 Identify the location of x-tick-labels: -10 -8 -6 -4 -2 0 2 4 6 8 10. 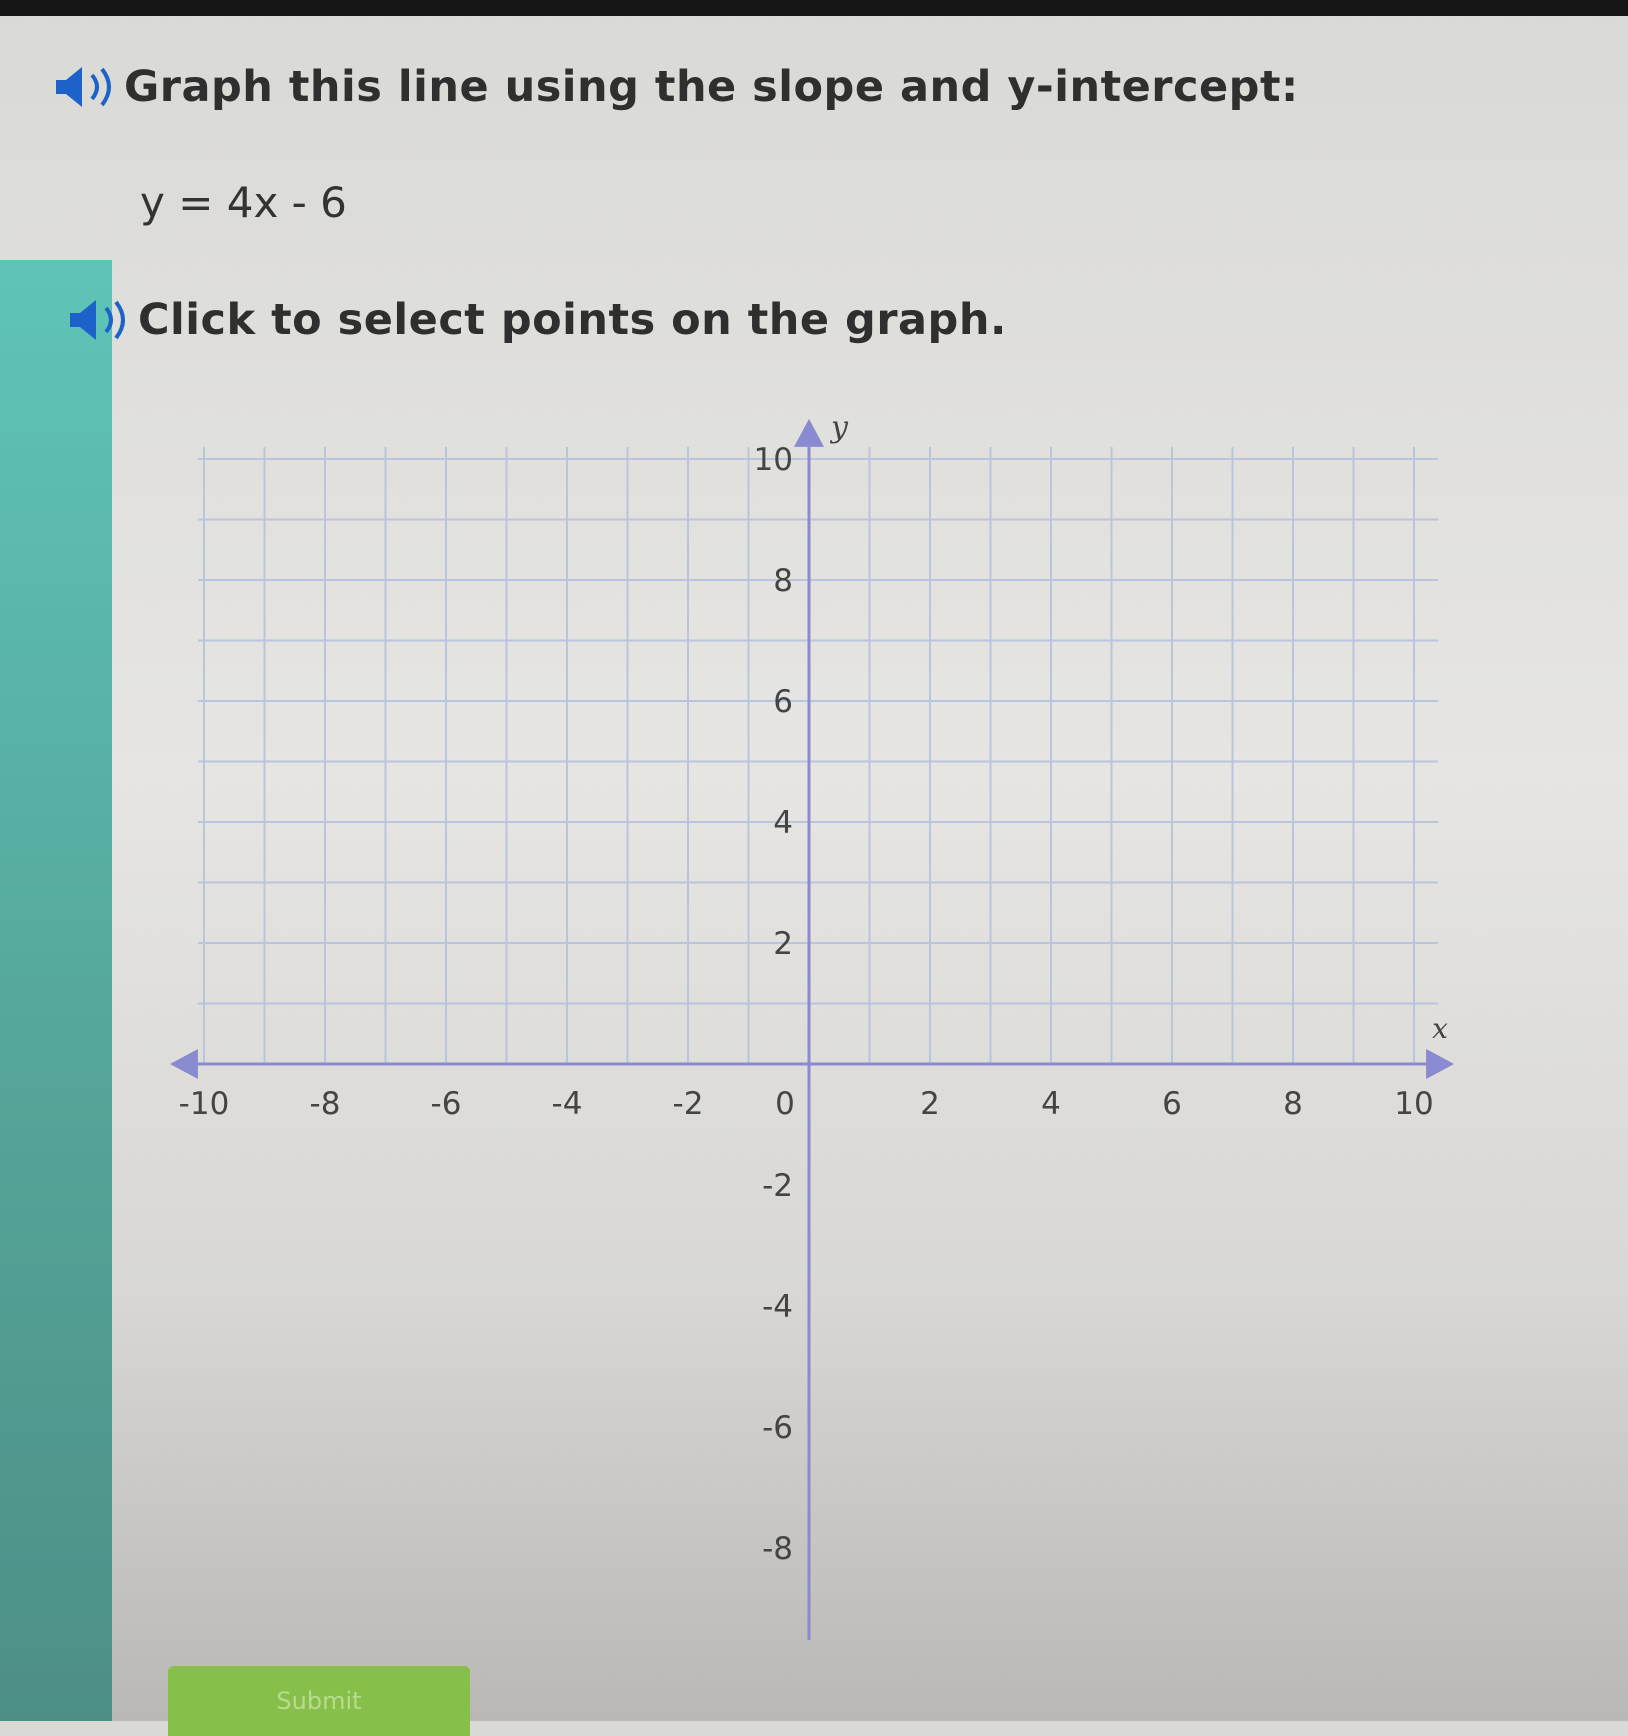
(806, 1104).